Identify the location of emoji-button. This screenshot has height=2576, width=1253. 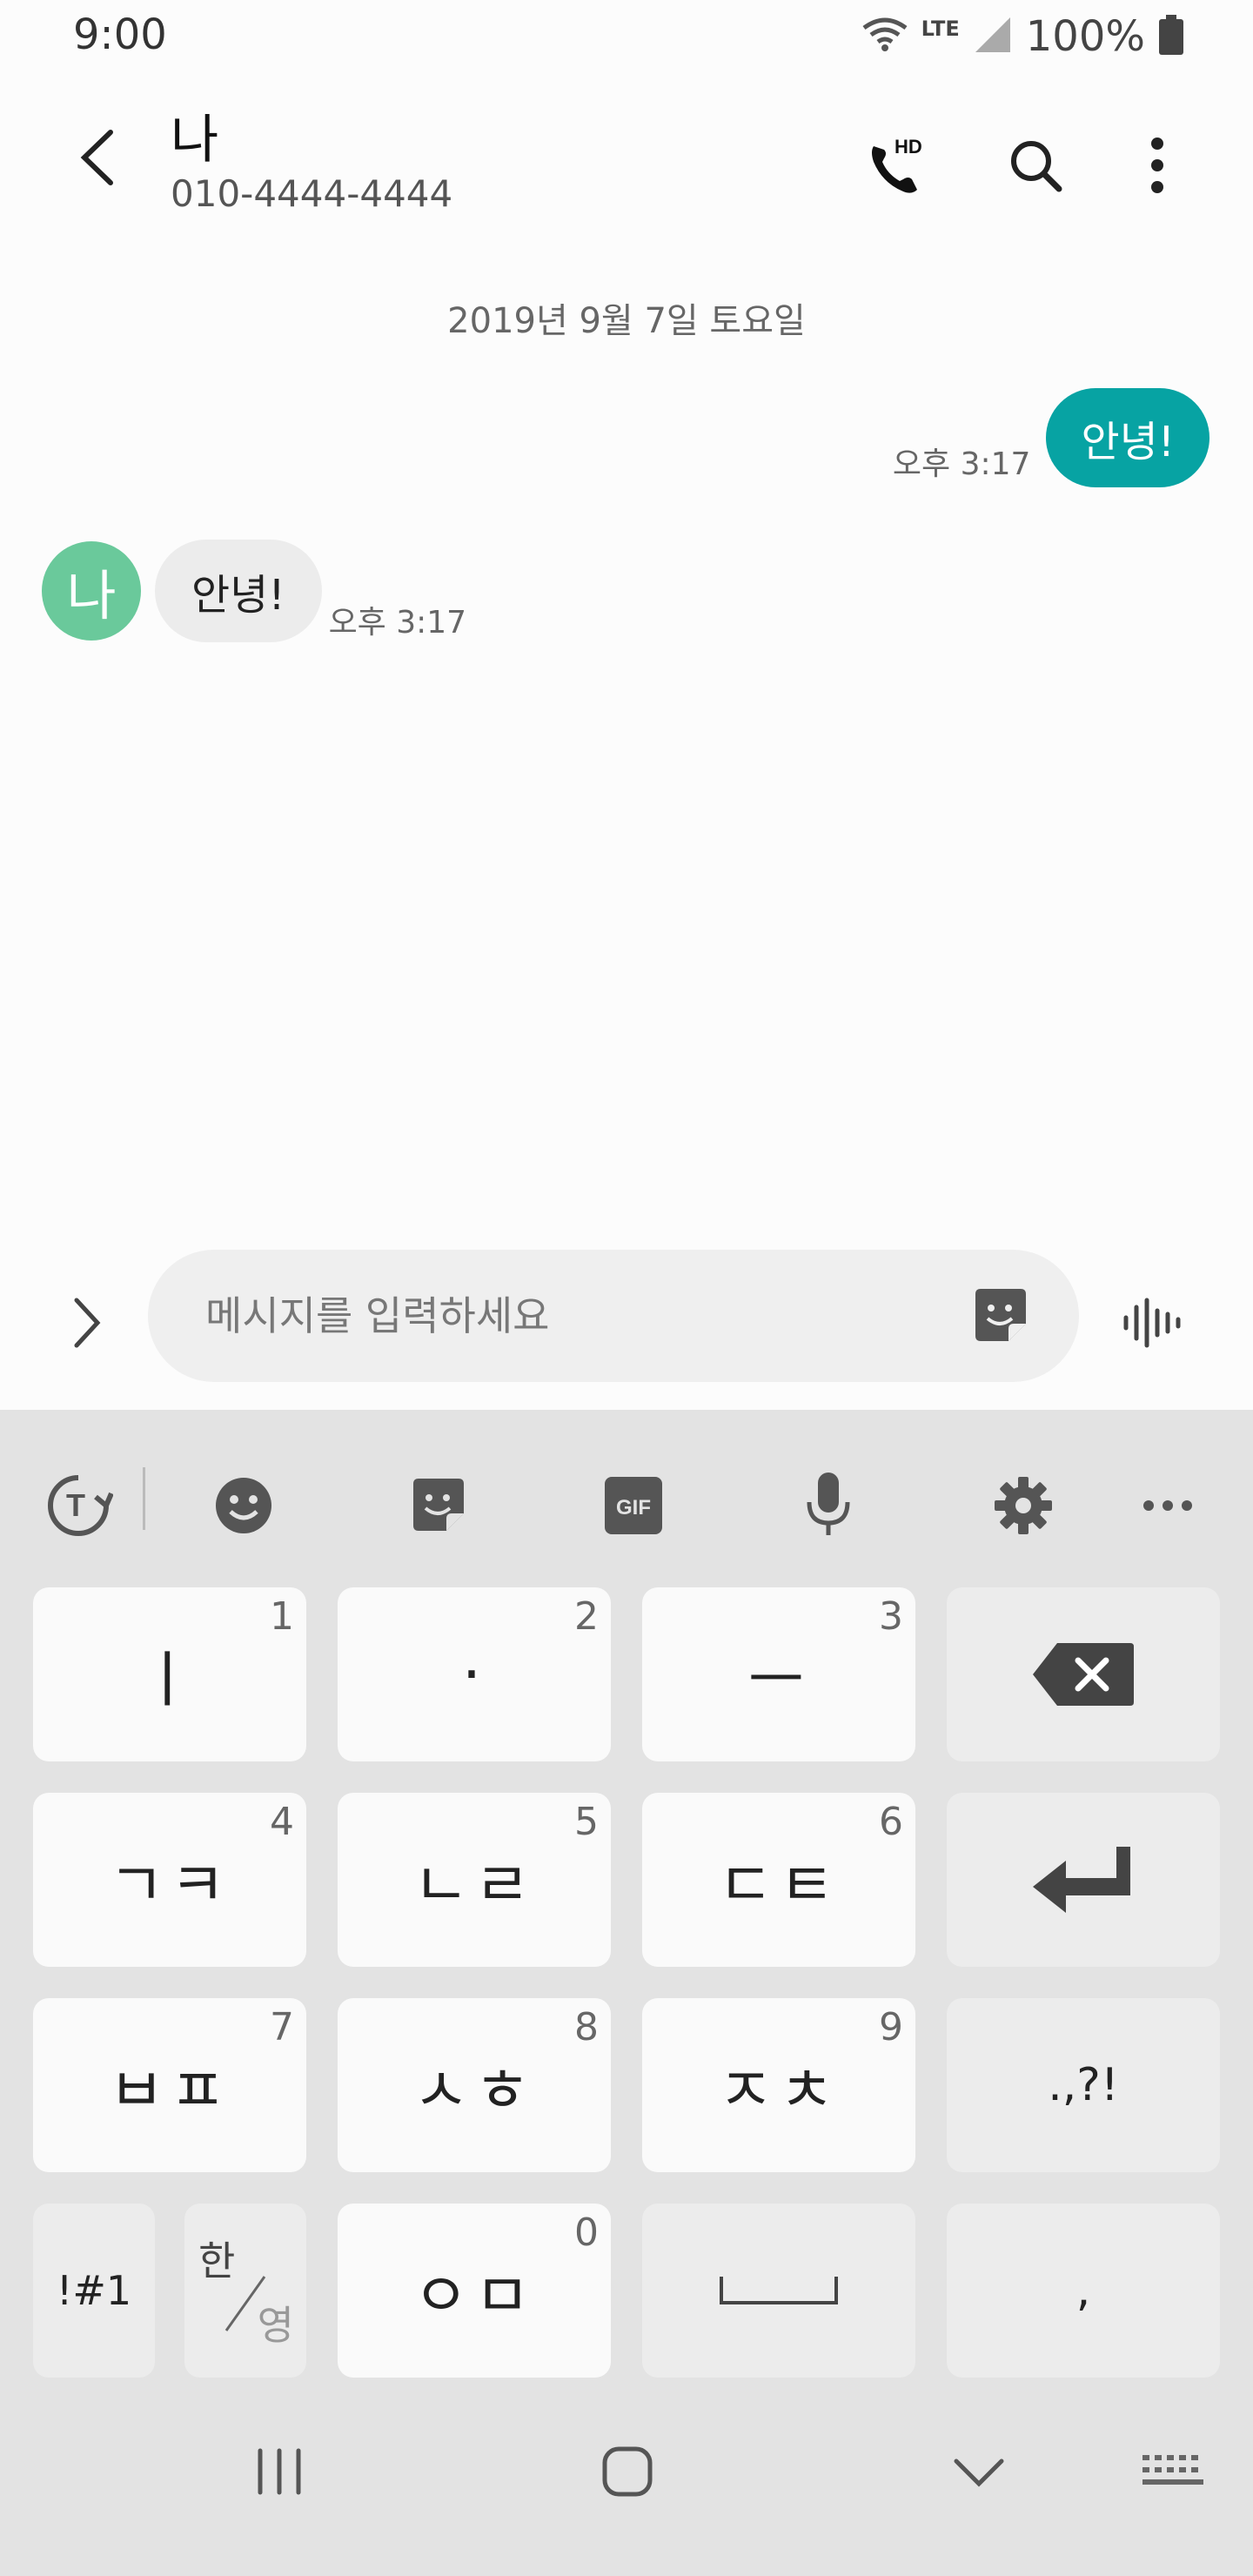
(244, 1506).